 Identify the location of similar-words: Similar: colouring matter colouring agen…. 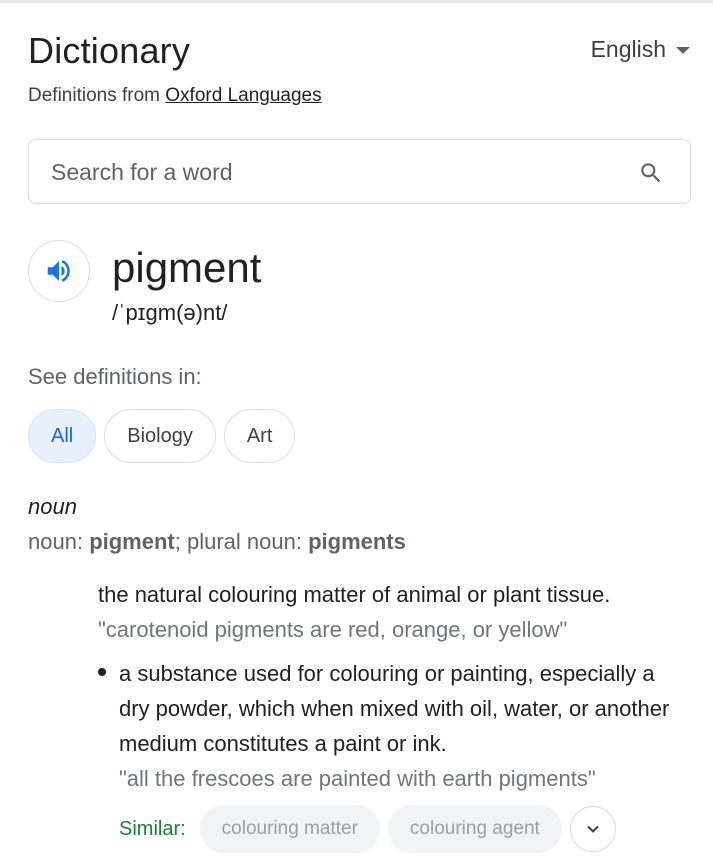
(367, 829).